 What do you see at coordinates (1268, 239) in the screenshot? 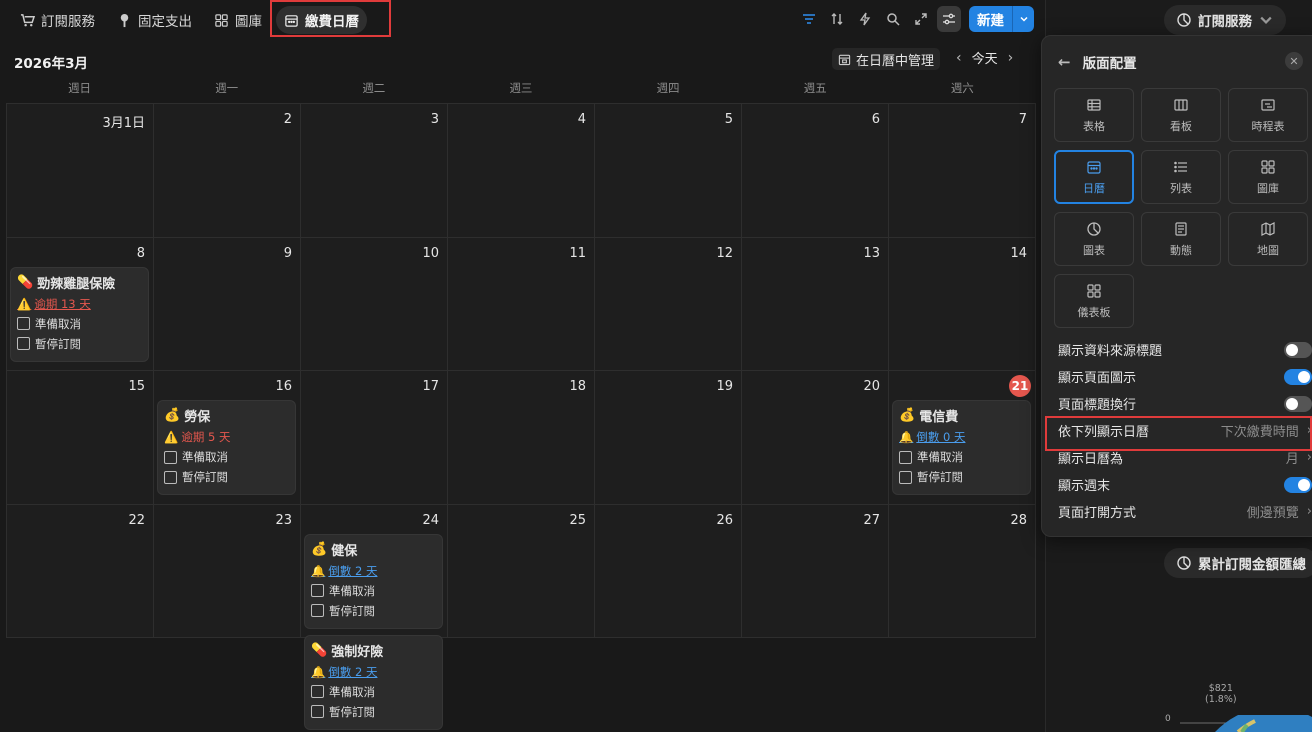
I see `view-option-map: 地圖` at bounding box center [1268, 239].